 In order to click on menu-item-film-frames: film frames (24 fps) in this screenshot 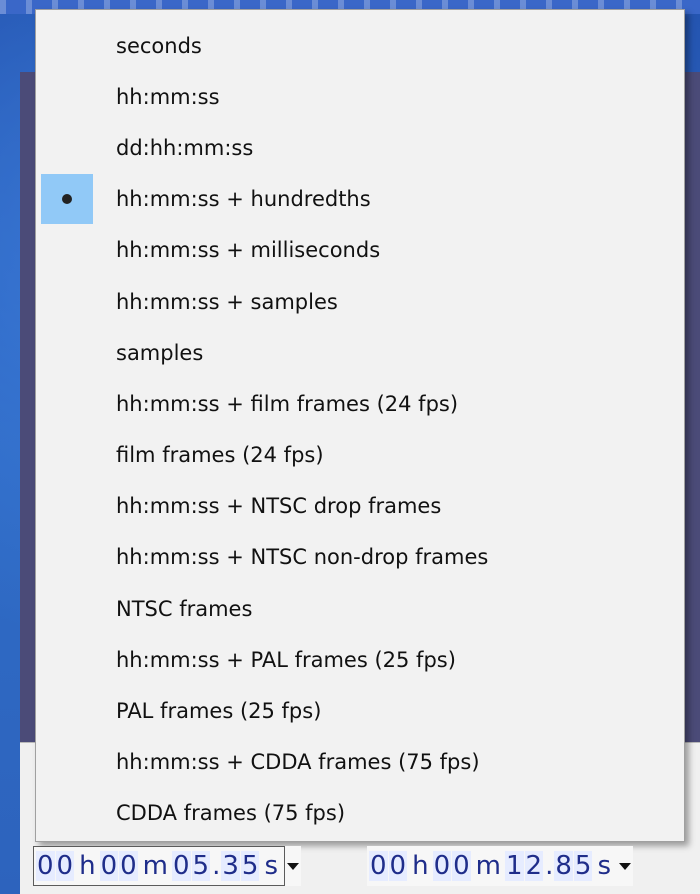, I will do `click(360, 455)`.